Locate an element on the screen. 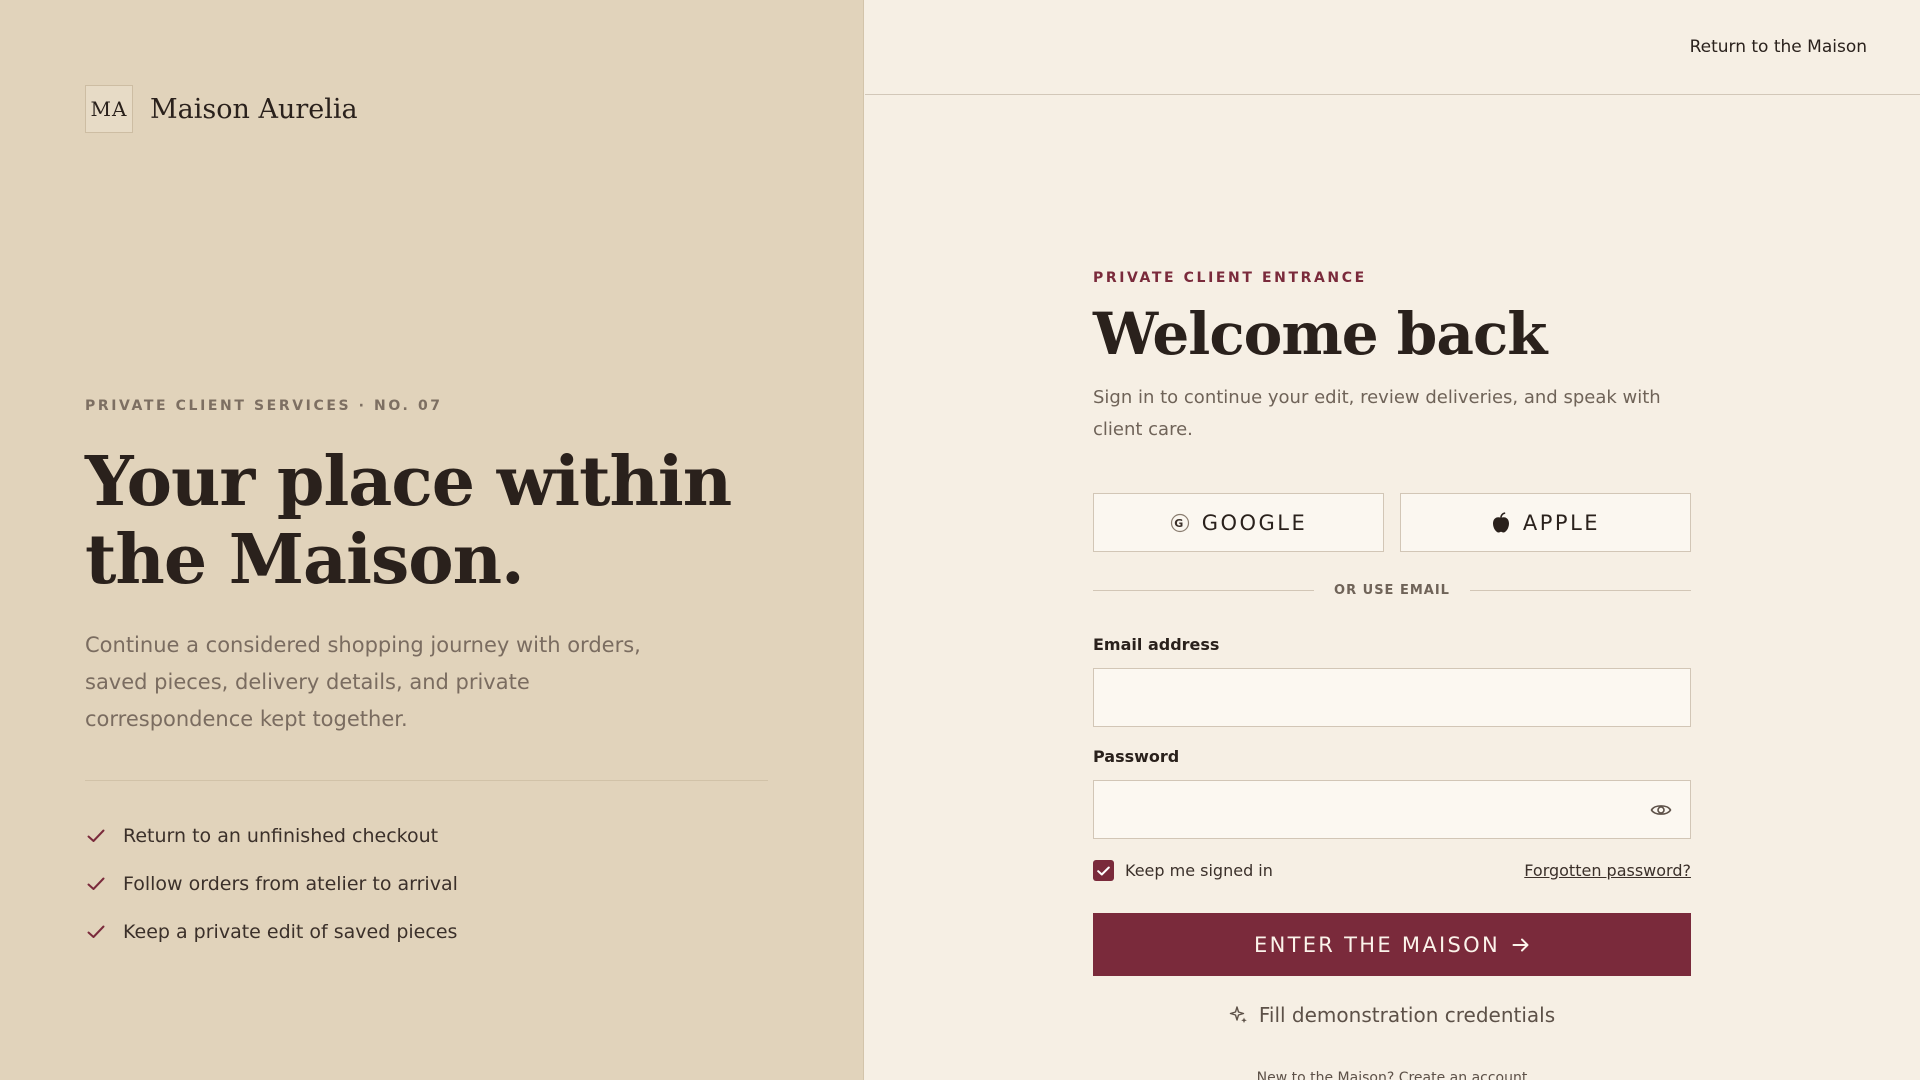 This screenshot has width=1920, height=1080. benefit-item: Follow orders from atelier to arrival is located at coordinates (271, 884).